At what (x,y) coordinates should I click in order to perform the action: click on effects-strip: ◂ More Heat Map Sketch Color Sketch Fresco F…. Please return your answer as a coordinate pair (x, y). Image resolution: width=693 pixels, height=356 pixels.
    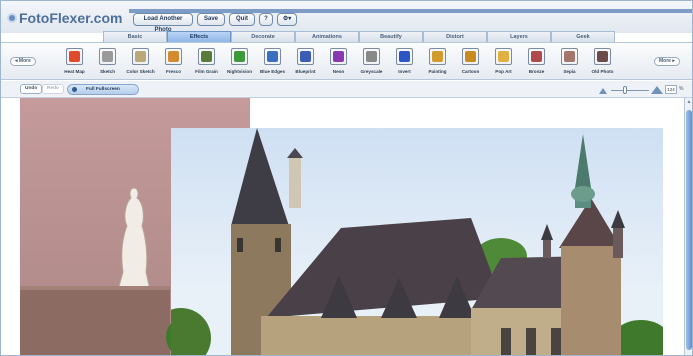
    Looking at the image, I should click on (346, 61).